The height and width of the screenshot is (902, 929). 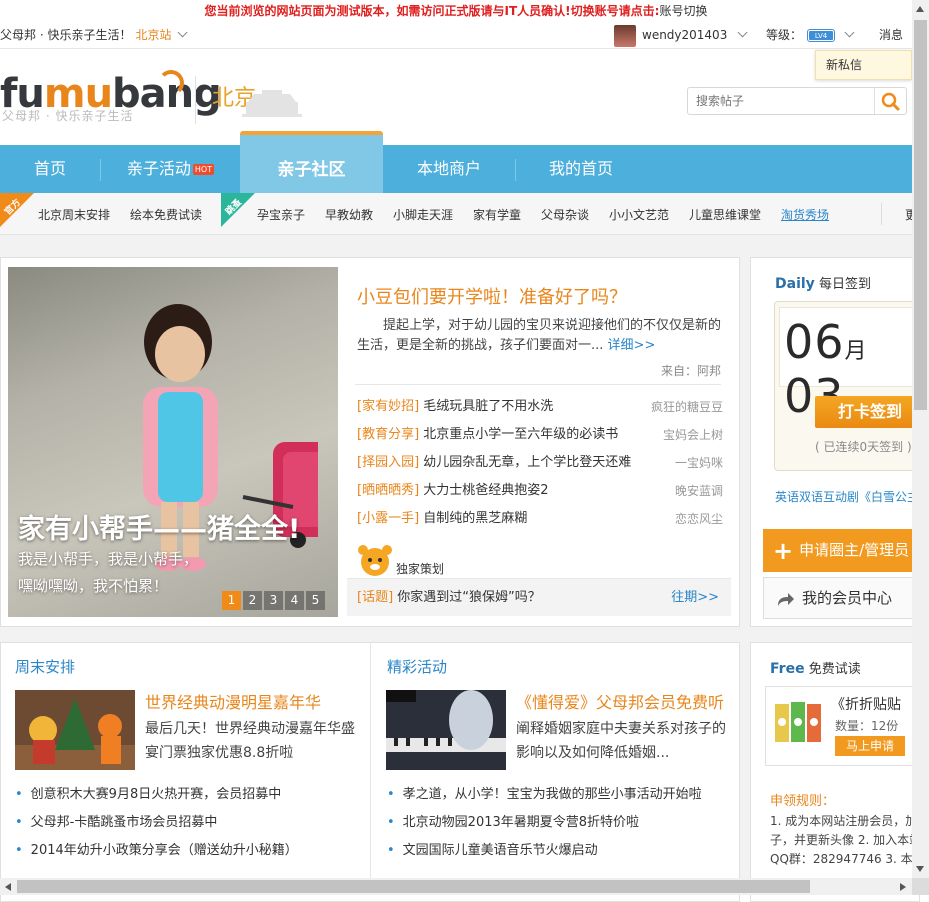 What do you see at coordinates (74, 215) in the screenshot?
I see `subnav-item: 北京周末安排` at bounding box center [74, 215].